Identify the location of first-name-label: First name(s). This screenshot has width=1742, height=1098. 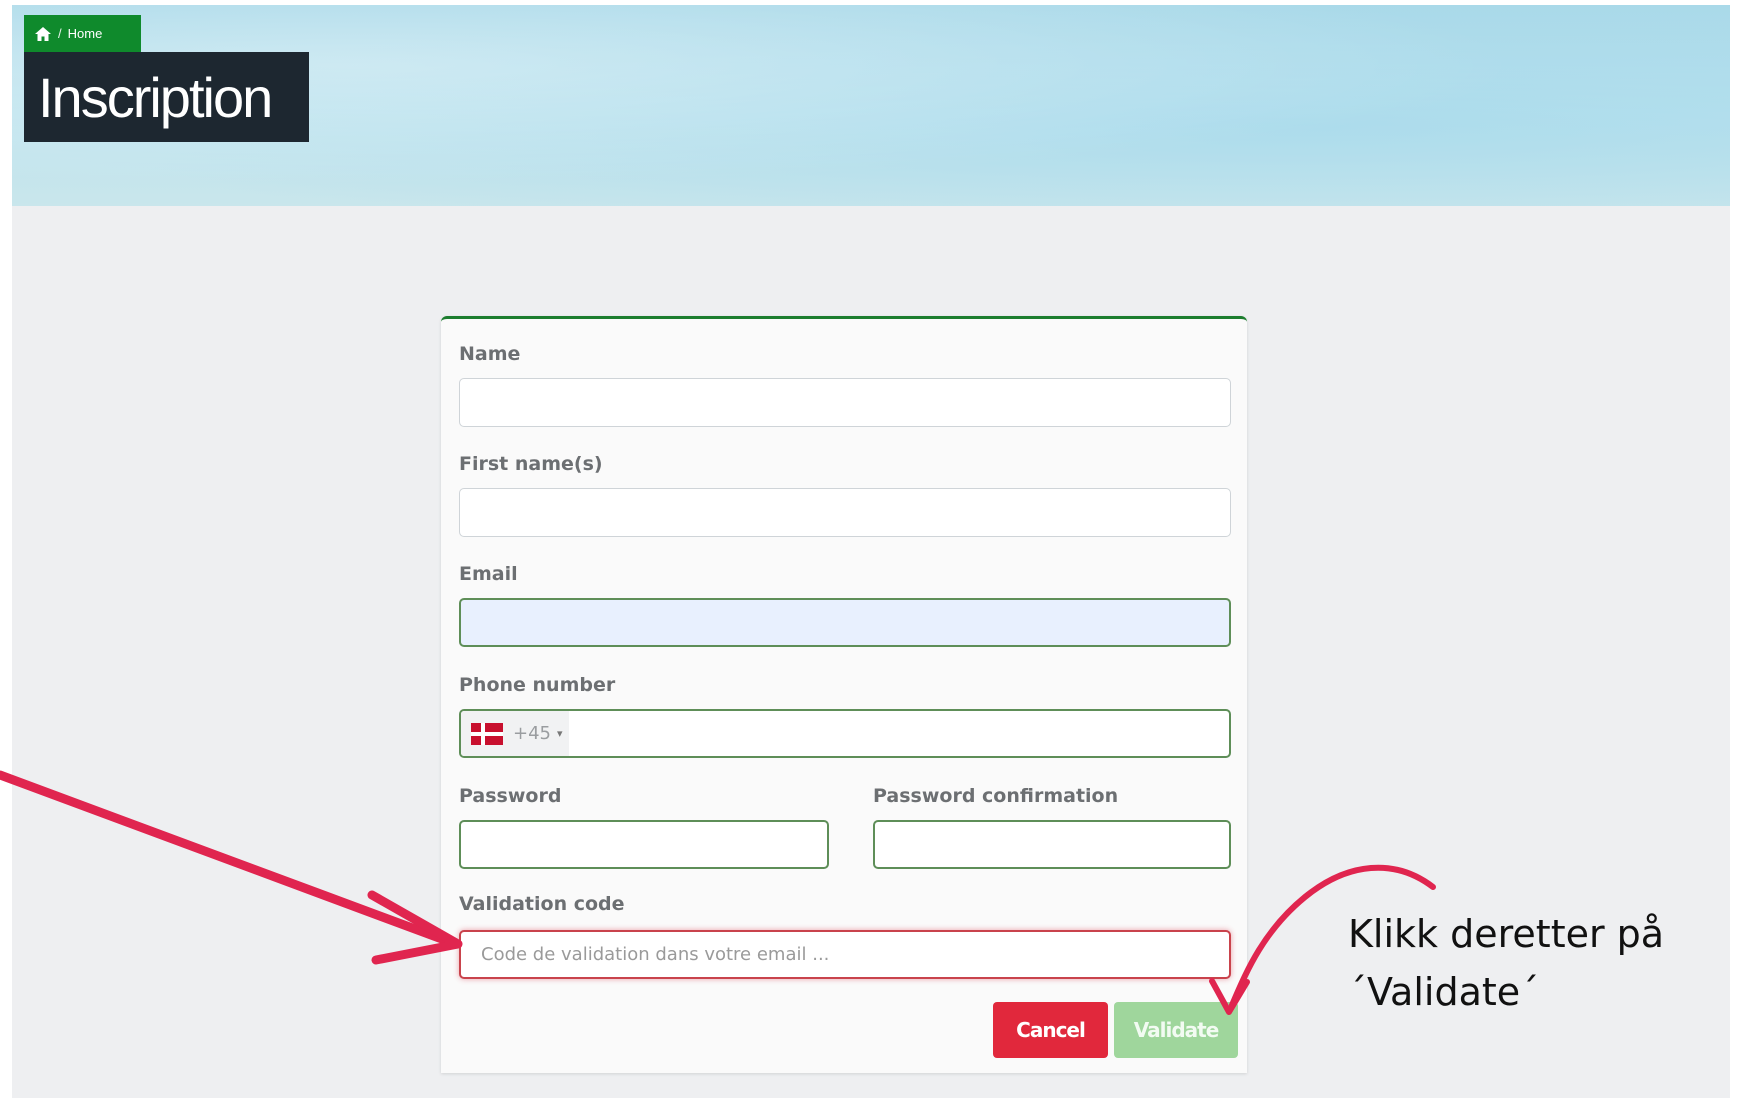
(531, 464).